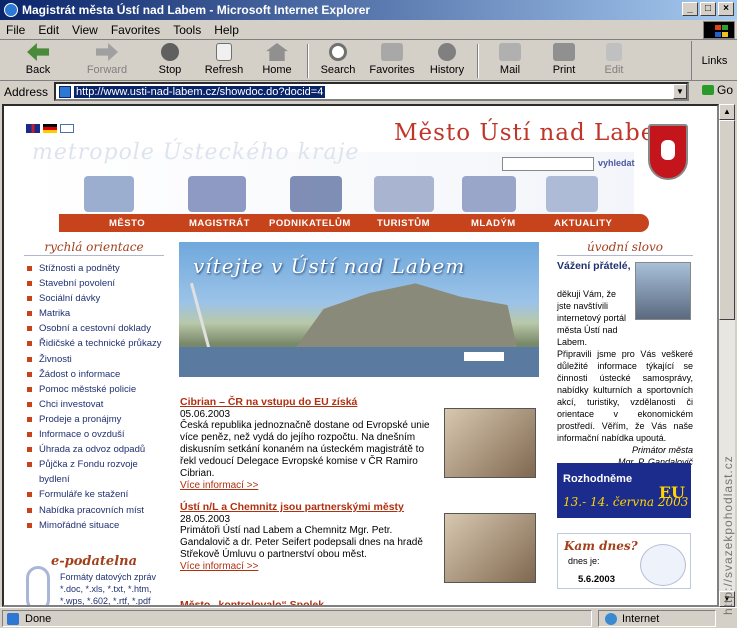 This screenshot has height=628, width=737. Describe the element at coordinates (510, 60) in the screenshot. I see `mail-button: Mail` at that location.